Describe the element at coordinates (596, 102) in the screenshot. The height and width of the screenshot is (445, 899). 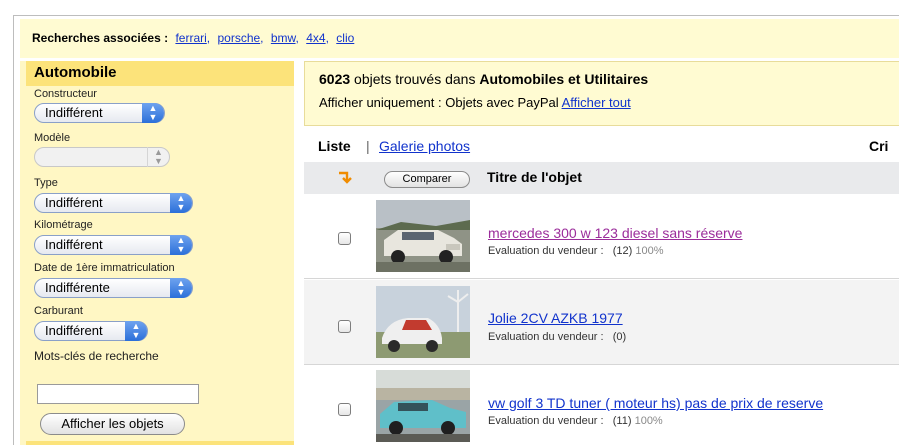
I see `show-all-link: Afficher tout` at that location.